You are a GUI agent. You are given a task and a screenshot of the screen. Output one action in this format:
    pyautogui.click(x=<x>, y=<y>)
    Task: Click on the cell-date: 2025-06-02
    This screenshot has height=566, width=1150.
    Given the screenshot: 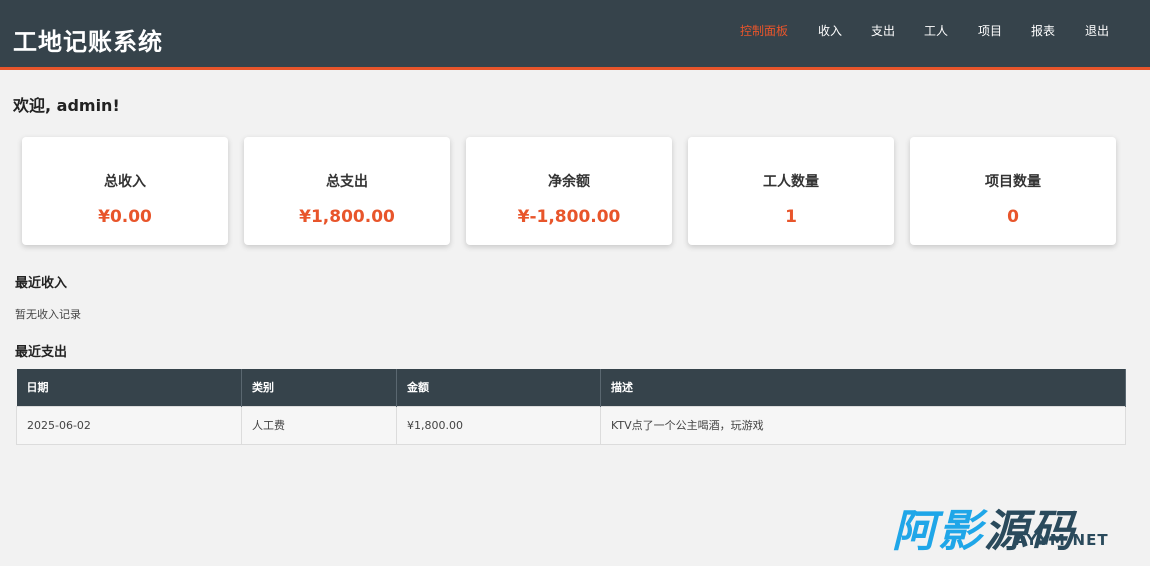 What is the action you would take?
    pyautogui.click(x=129, y=425)
    